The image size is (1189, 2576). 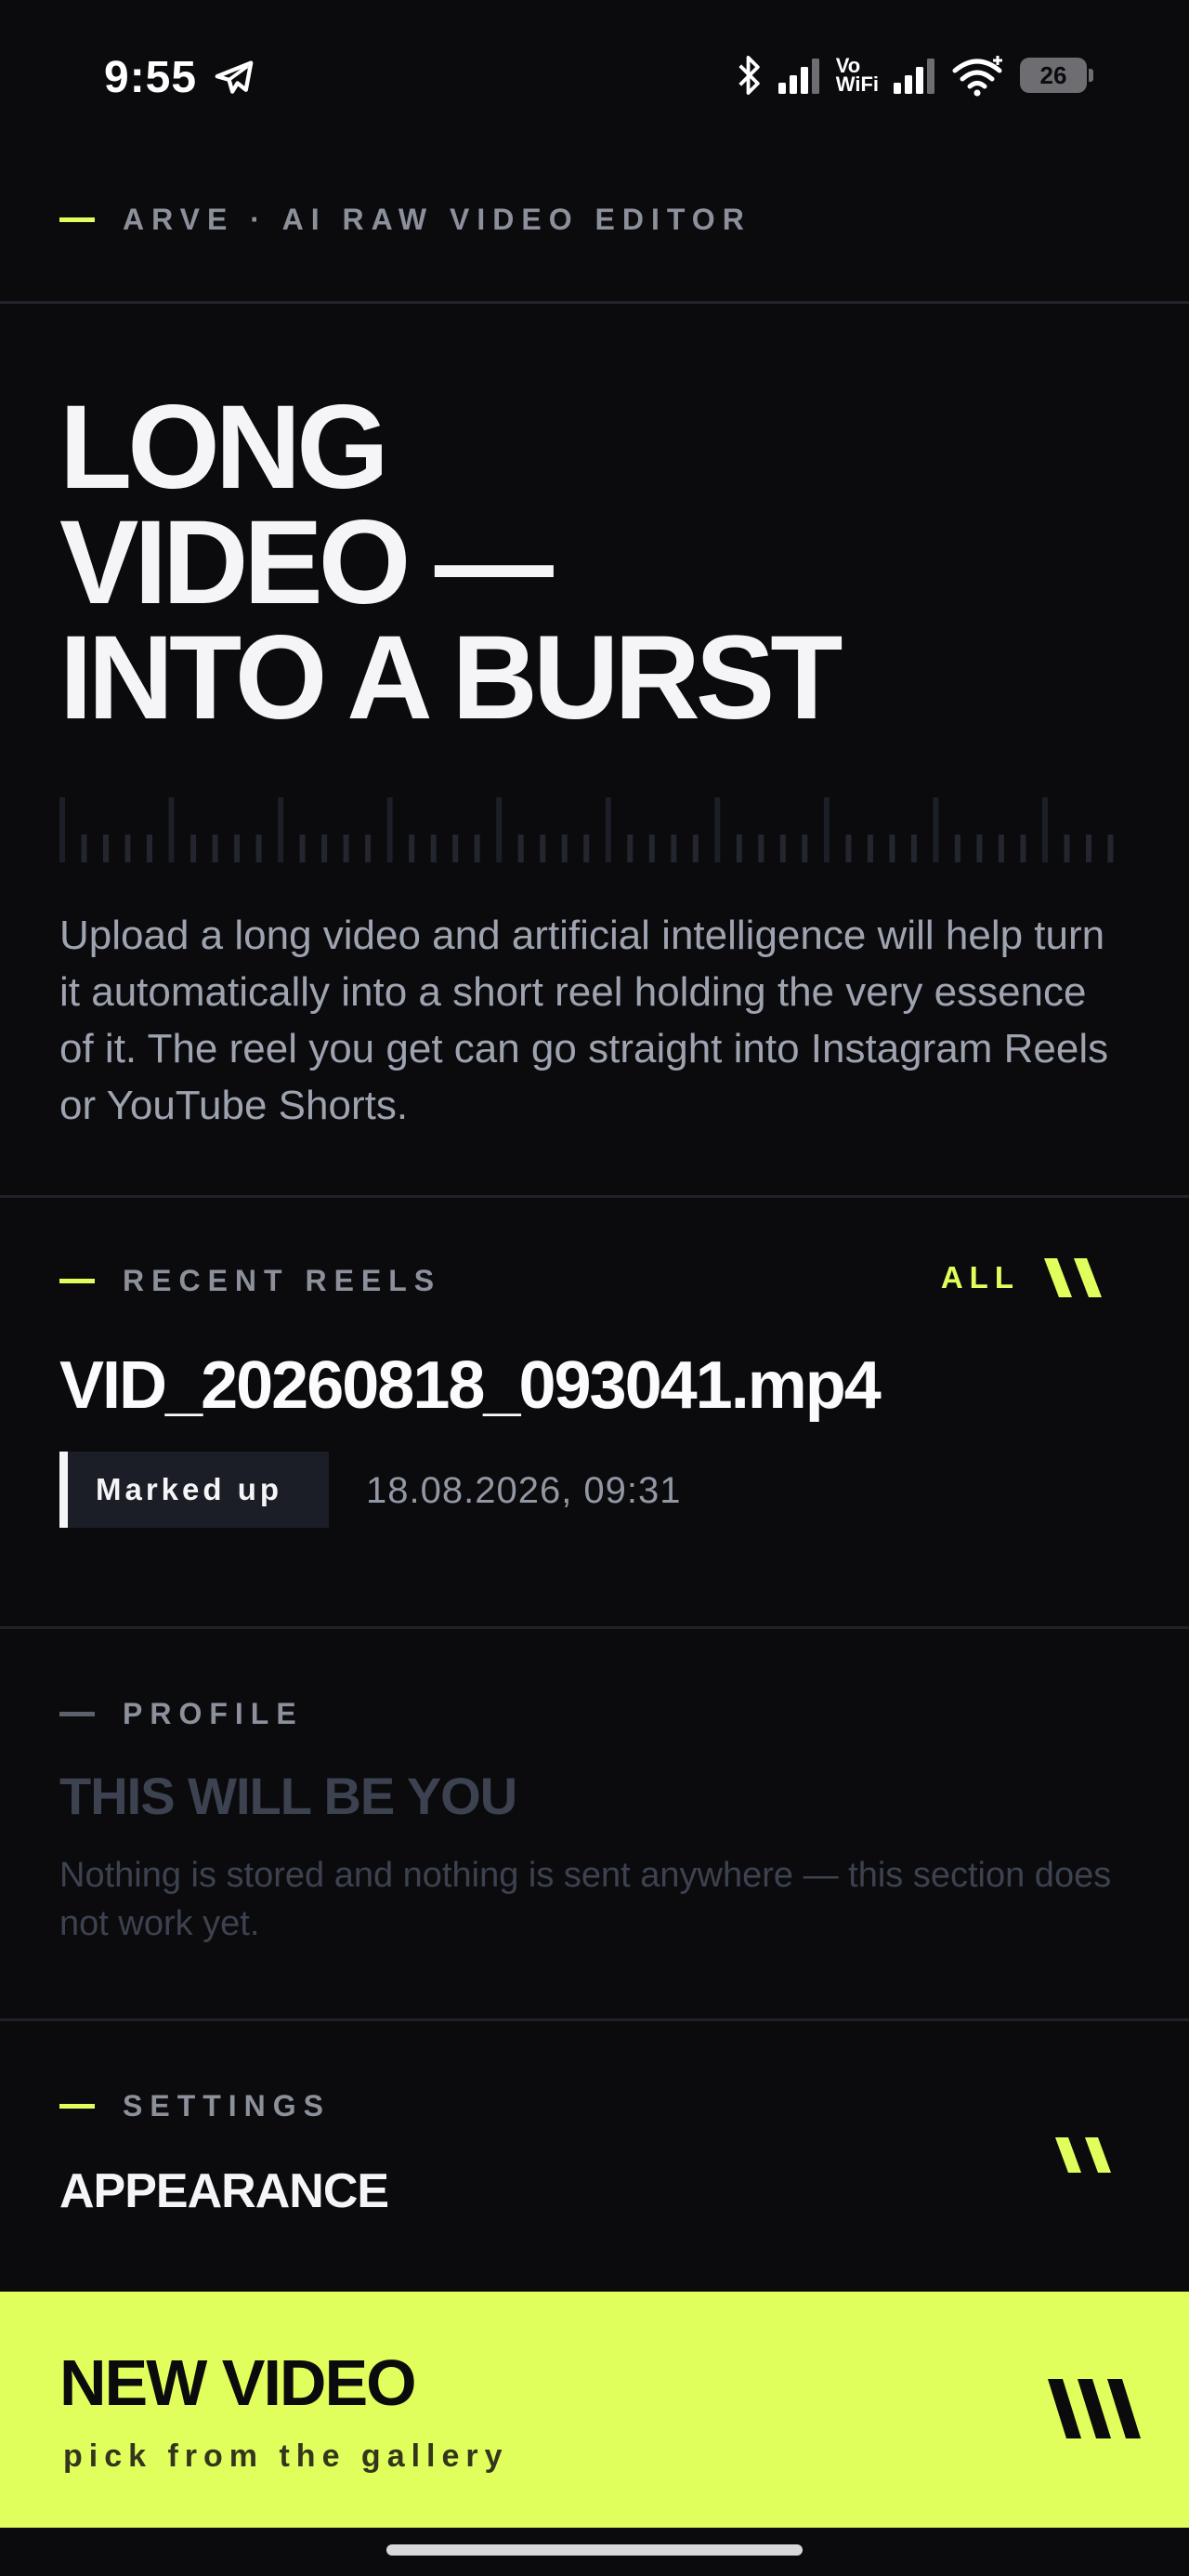 I want to click on battery-level: 26, so click(x=1053, y=74).